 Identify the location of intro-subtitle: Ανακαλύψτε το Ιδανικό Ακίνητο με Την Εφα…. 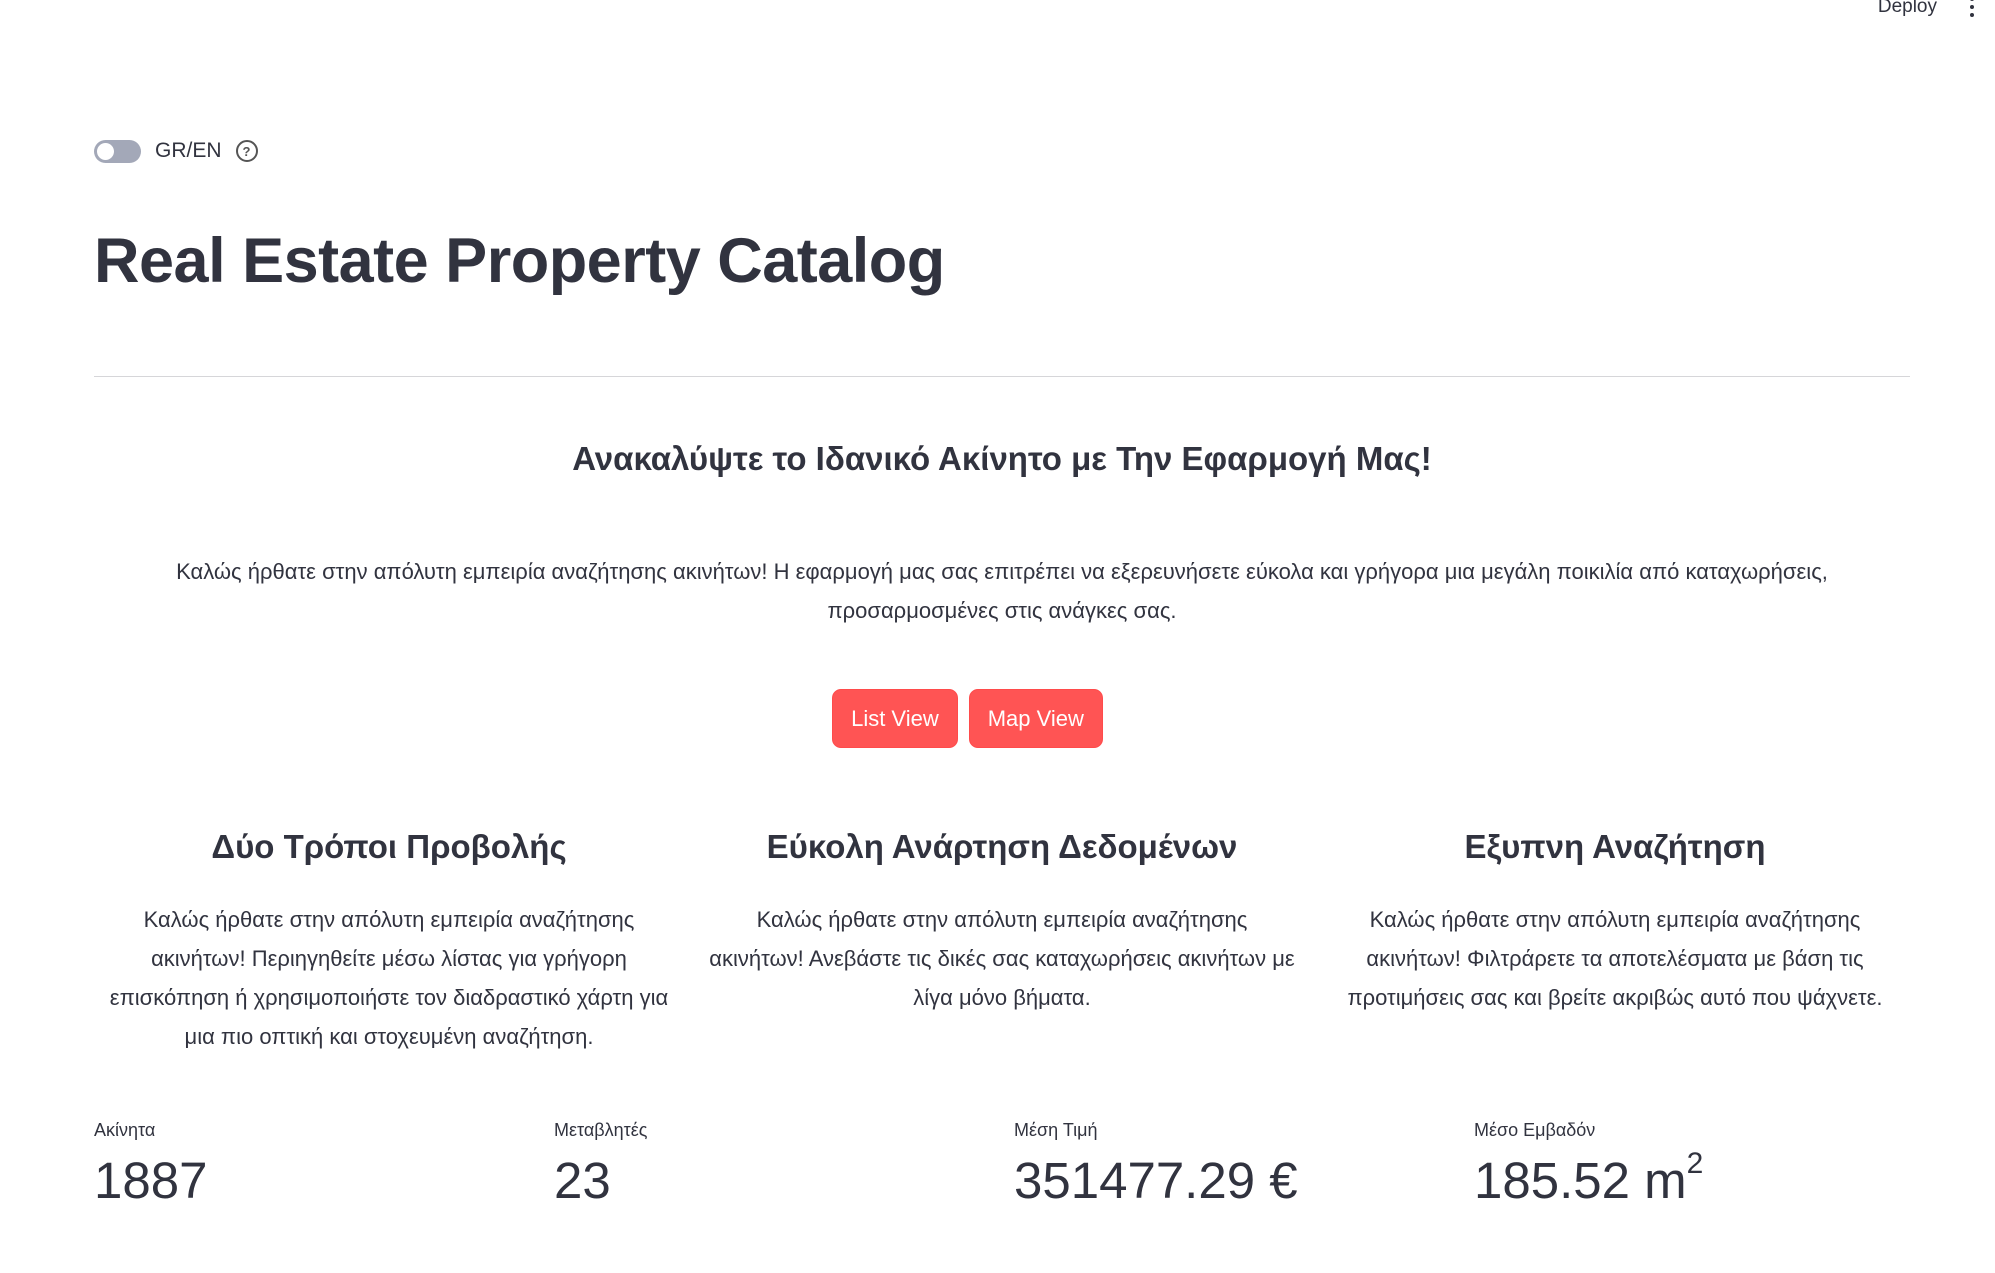
(1002, 458).